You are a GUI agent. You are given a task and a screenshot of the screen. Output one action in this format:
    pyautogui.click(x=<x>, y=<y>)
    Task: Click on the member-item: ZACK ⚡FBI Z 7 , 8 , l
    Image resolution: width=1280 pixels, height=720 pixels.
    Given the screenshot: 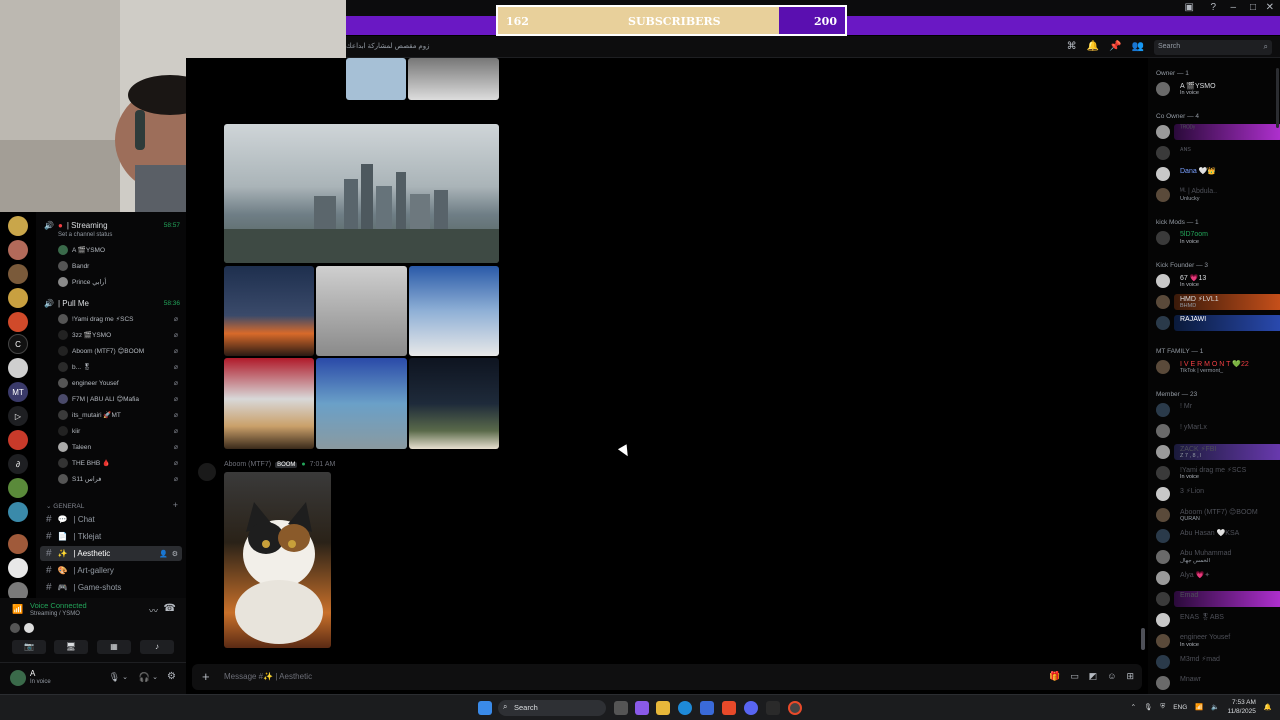 What is the action you would take?
    pyautogui.click(x=1218, y=452)
    